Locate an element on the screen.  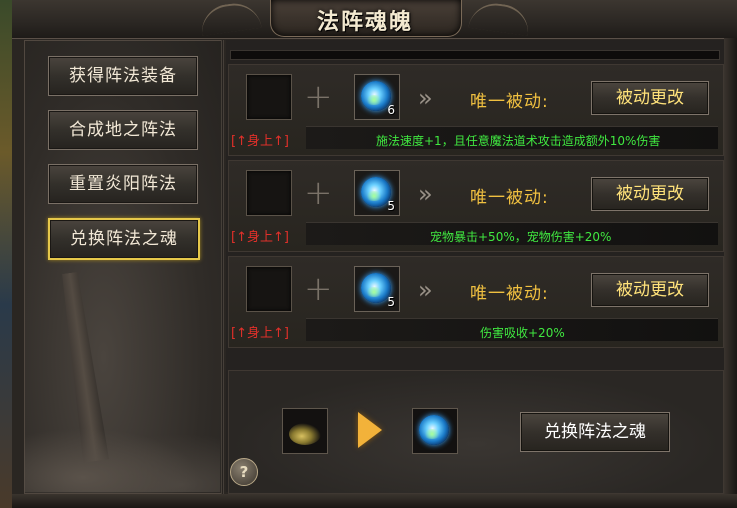
rocks-decoration is located at coordinates (122, 456).